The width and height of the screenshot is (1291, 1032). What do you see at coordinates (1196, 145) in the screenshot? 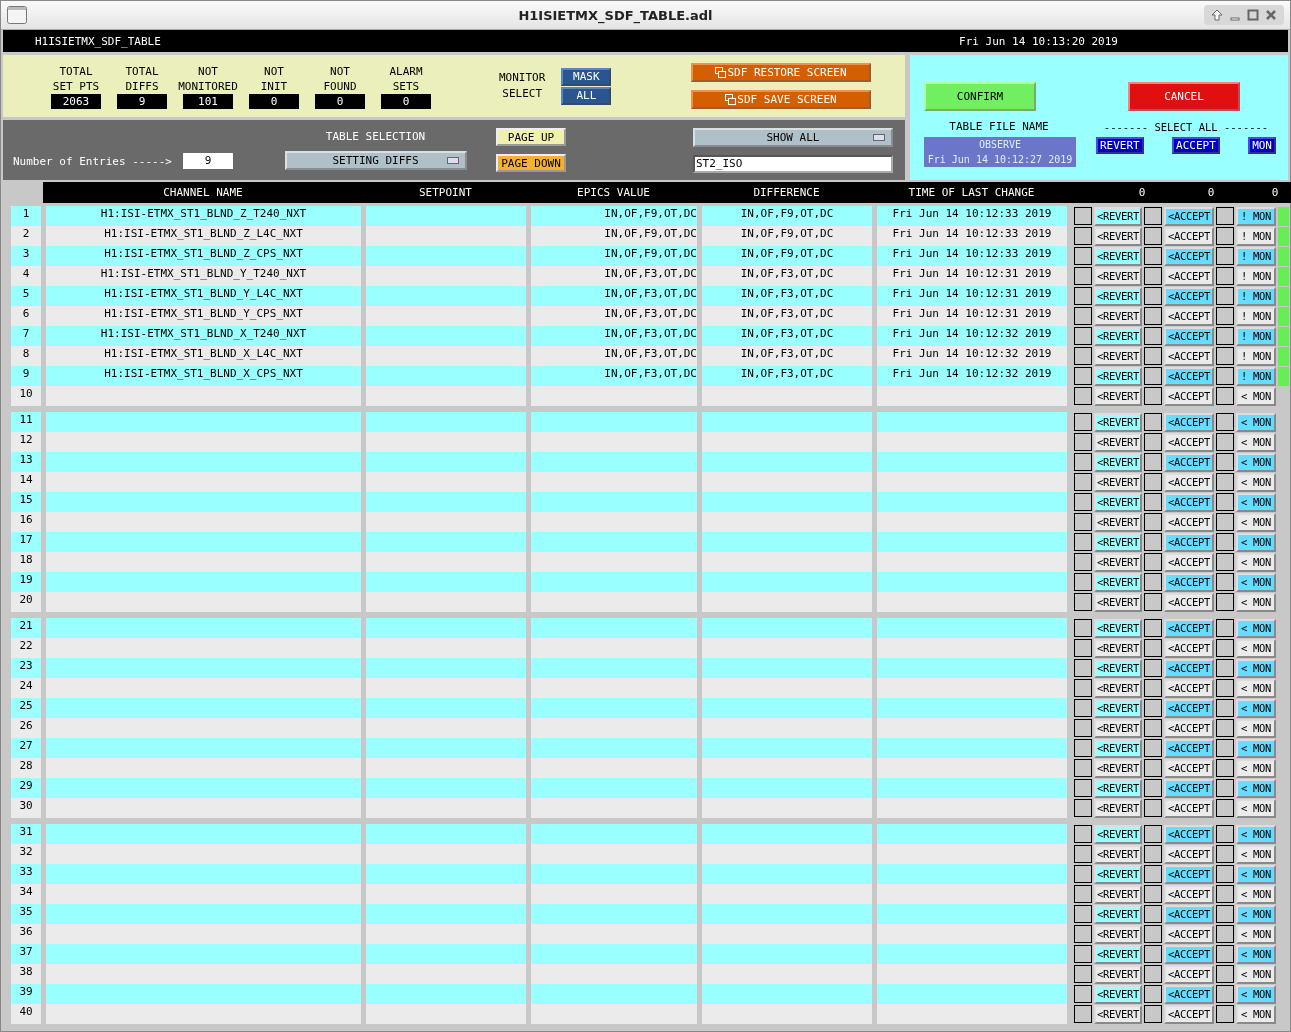
I see `select-all-button: ACCEPT` at bounding box center [1196, 145].